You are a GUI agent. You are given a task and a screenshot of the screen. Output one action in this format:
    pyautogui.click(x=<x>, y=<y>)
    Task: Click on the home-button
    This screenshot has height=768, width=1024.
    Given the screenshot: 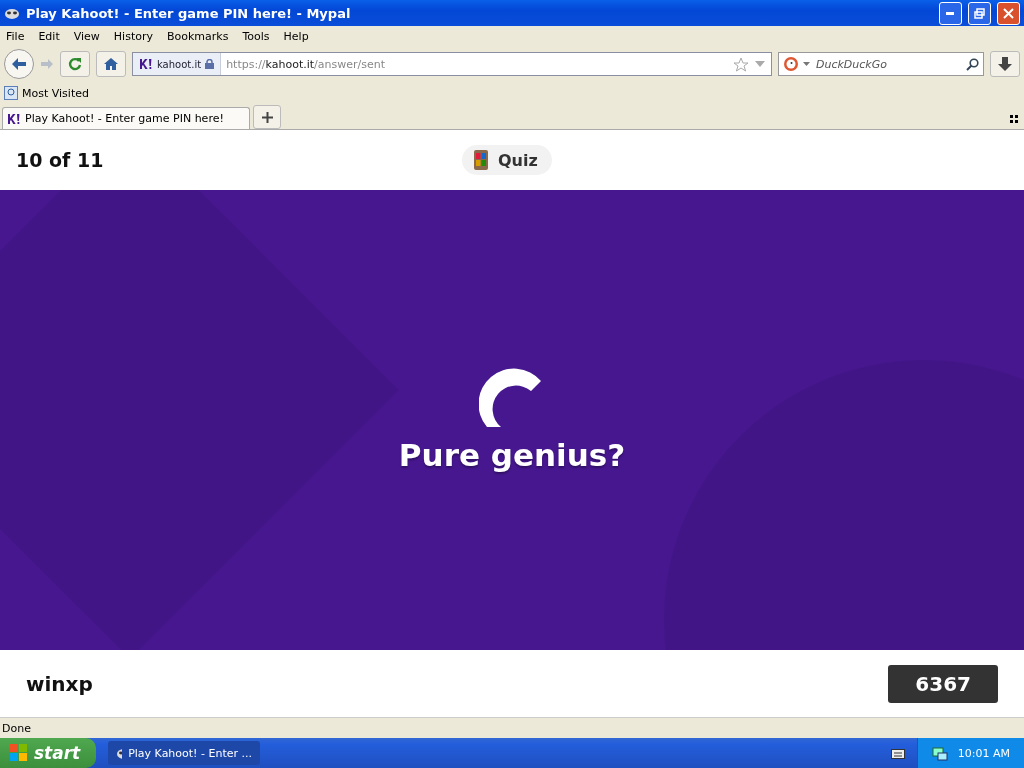 What is the action you would take?
    pyautogui.click(x=111, y=64)
    